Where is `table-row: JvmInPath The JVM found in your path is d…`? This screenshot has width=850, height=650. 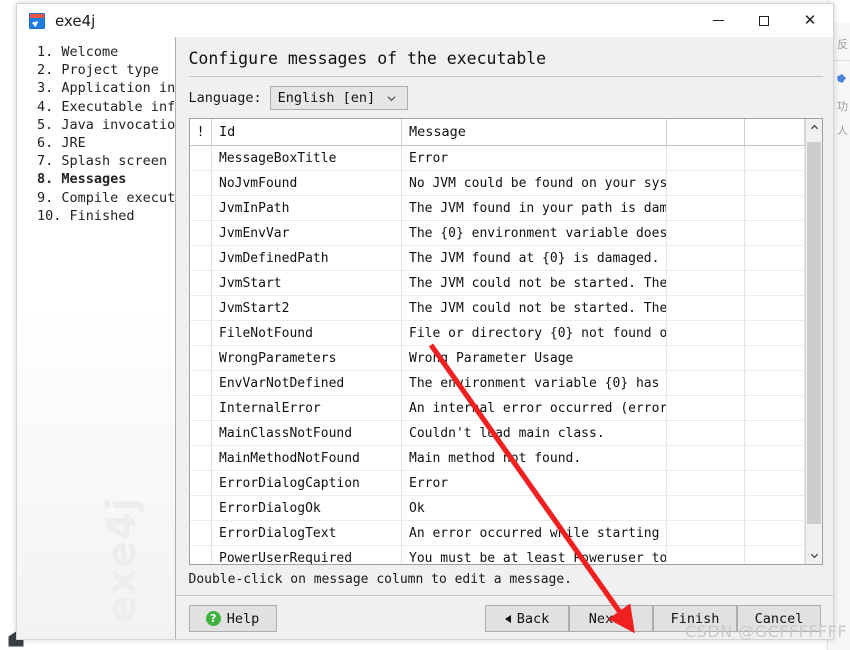
table-row: JvmInPath The JVM found in your path is d… is located at coordinates (497, 208).